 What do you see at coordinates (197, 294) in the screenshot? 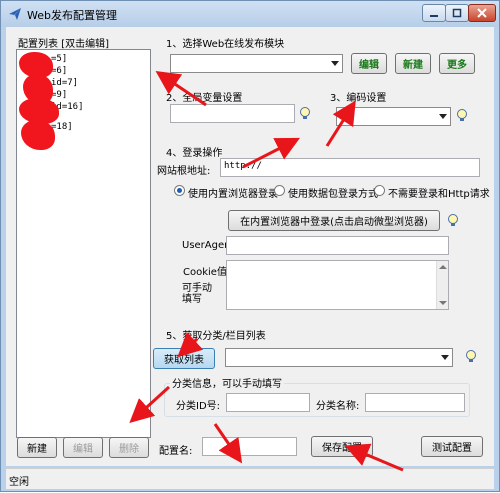
I see `manual-fill-hint: 可手动填写` at bounding box center [197, 294].